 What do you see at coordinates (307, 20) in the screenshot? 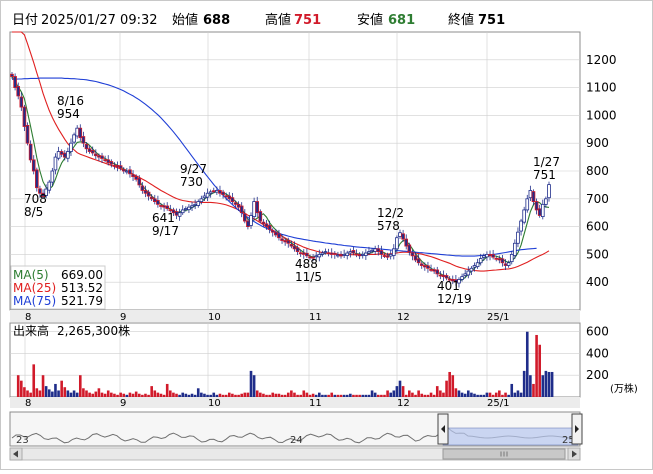
I see `high-value: 751` at bounding box center [307, 20].